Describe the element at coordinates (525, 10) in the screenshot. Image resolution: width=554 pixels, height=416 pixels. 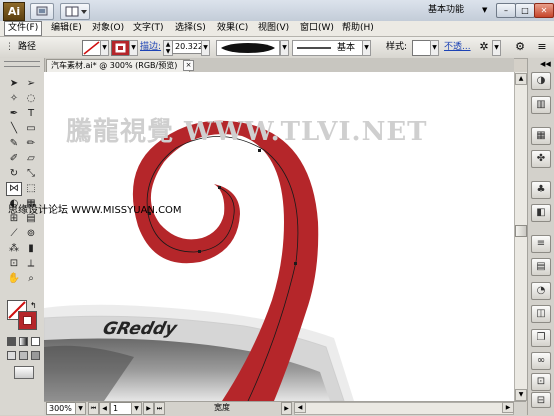
I see `maximize-button: □` at that location.